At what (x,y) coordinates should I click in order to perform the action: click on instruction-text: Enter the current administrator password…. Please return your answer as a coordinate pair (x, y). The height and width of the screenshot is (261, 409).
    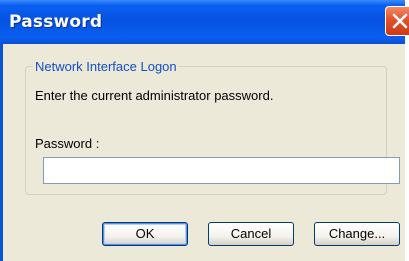
    Looking at the image, I should click on (154, 95).